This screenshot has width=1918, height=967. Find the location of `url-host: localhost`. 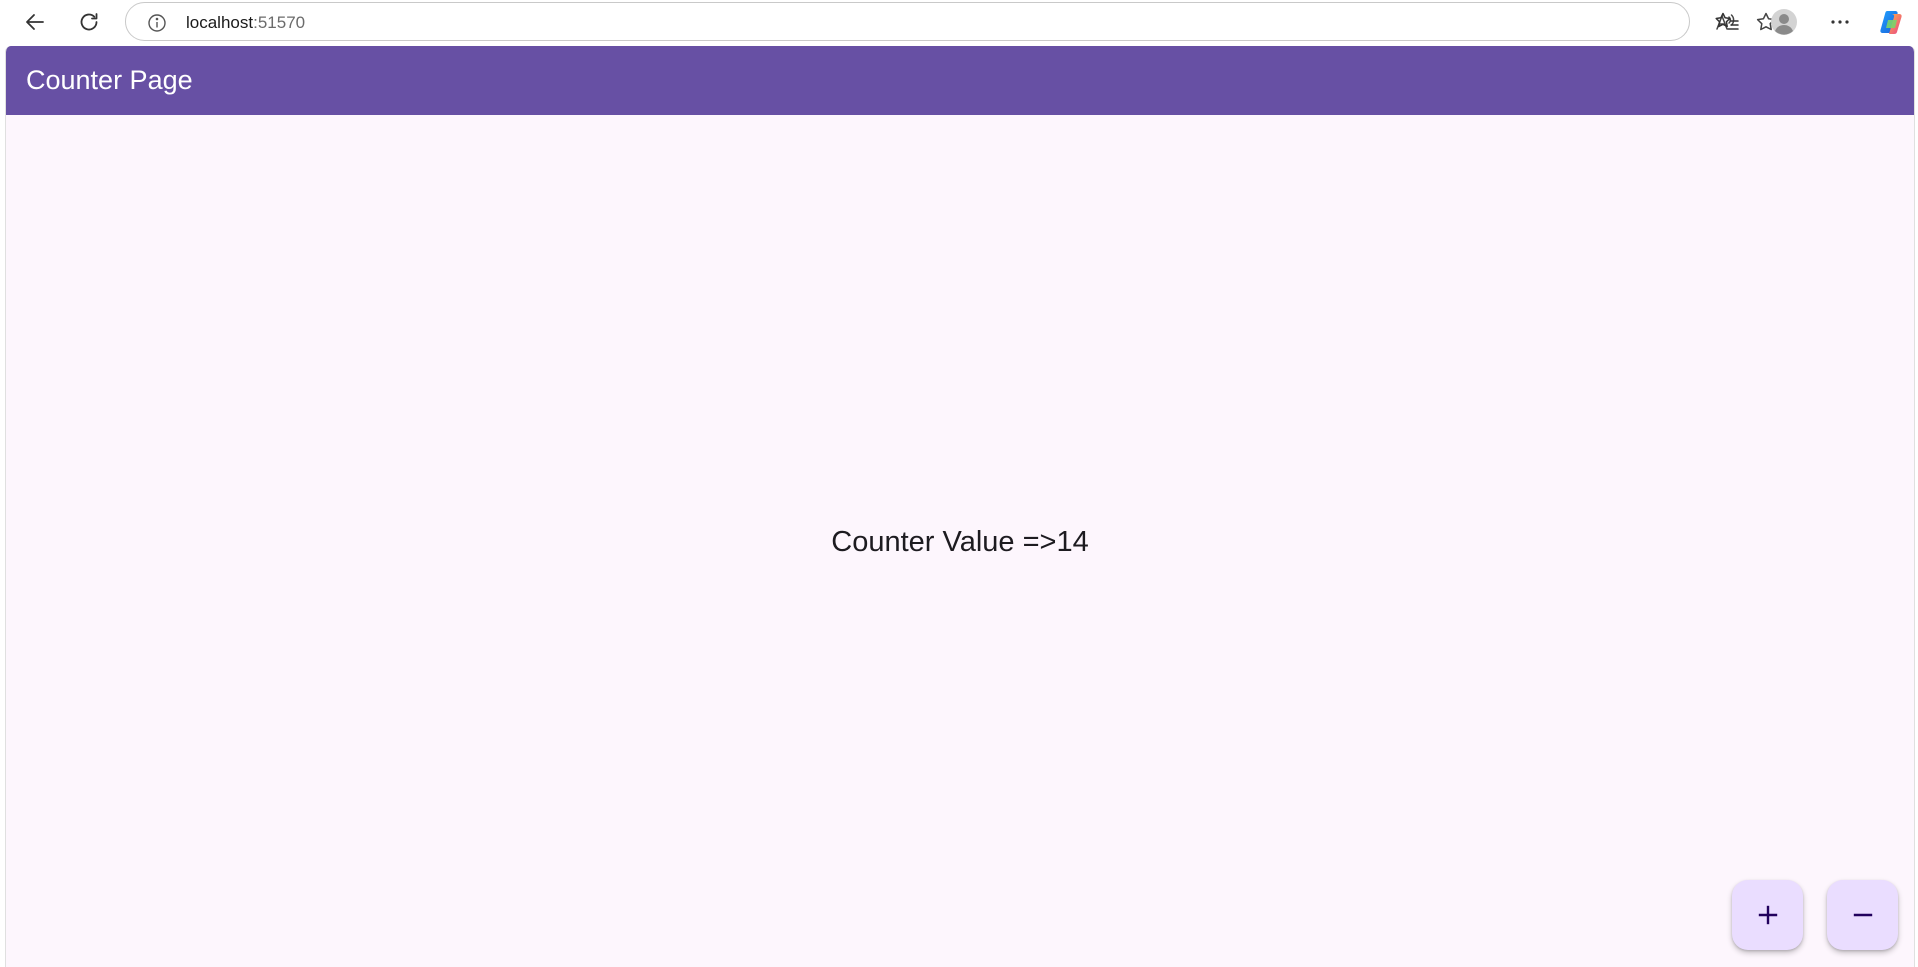

url-host: localhost is located at coordinates (220, 22).